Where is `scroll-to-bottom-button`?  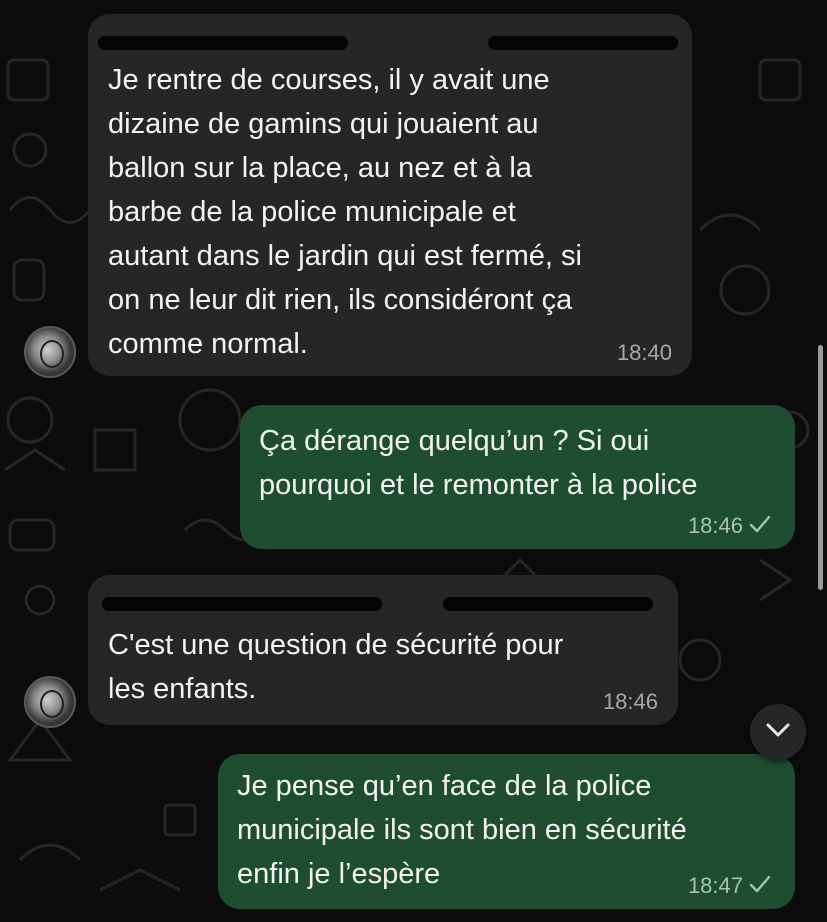
scroll-to-bottom-button is located at coordinates (778, 732).